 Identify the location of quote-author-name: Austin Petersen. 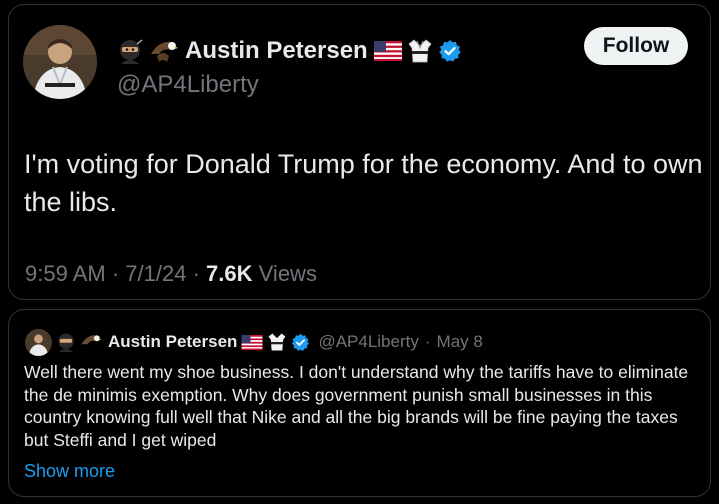
(172, 342).